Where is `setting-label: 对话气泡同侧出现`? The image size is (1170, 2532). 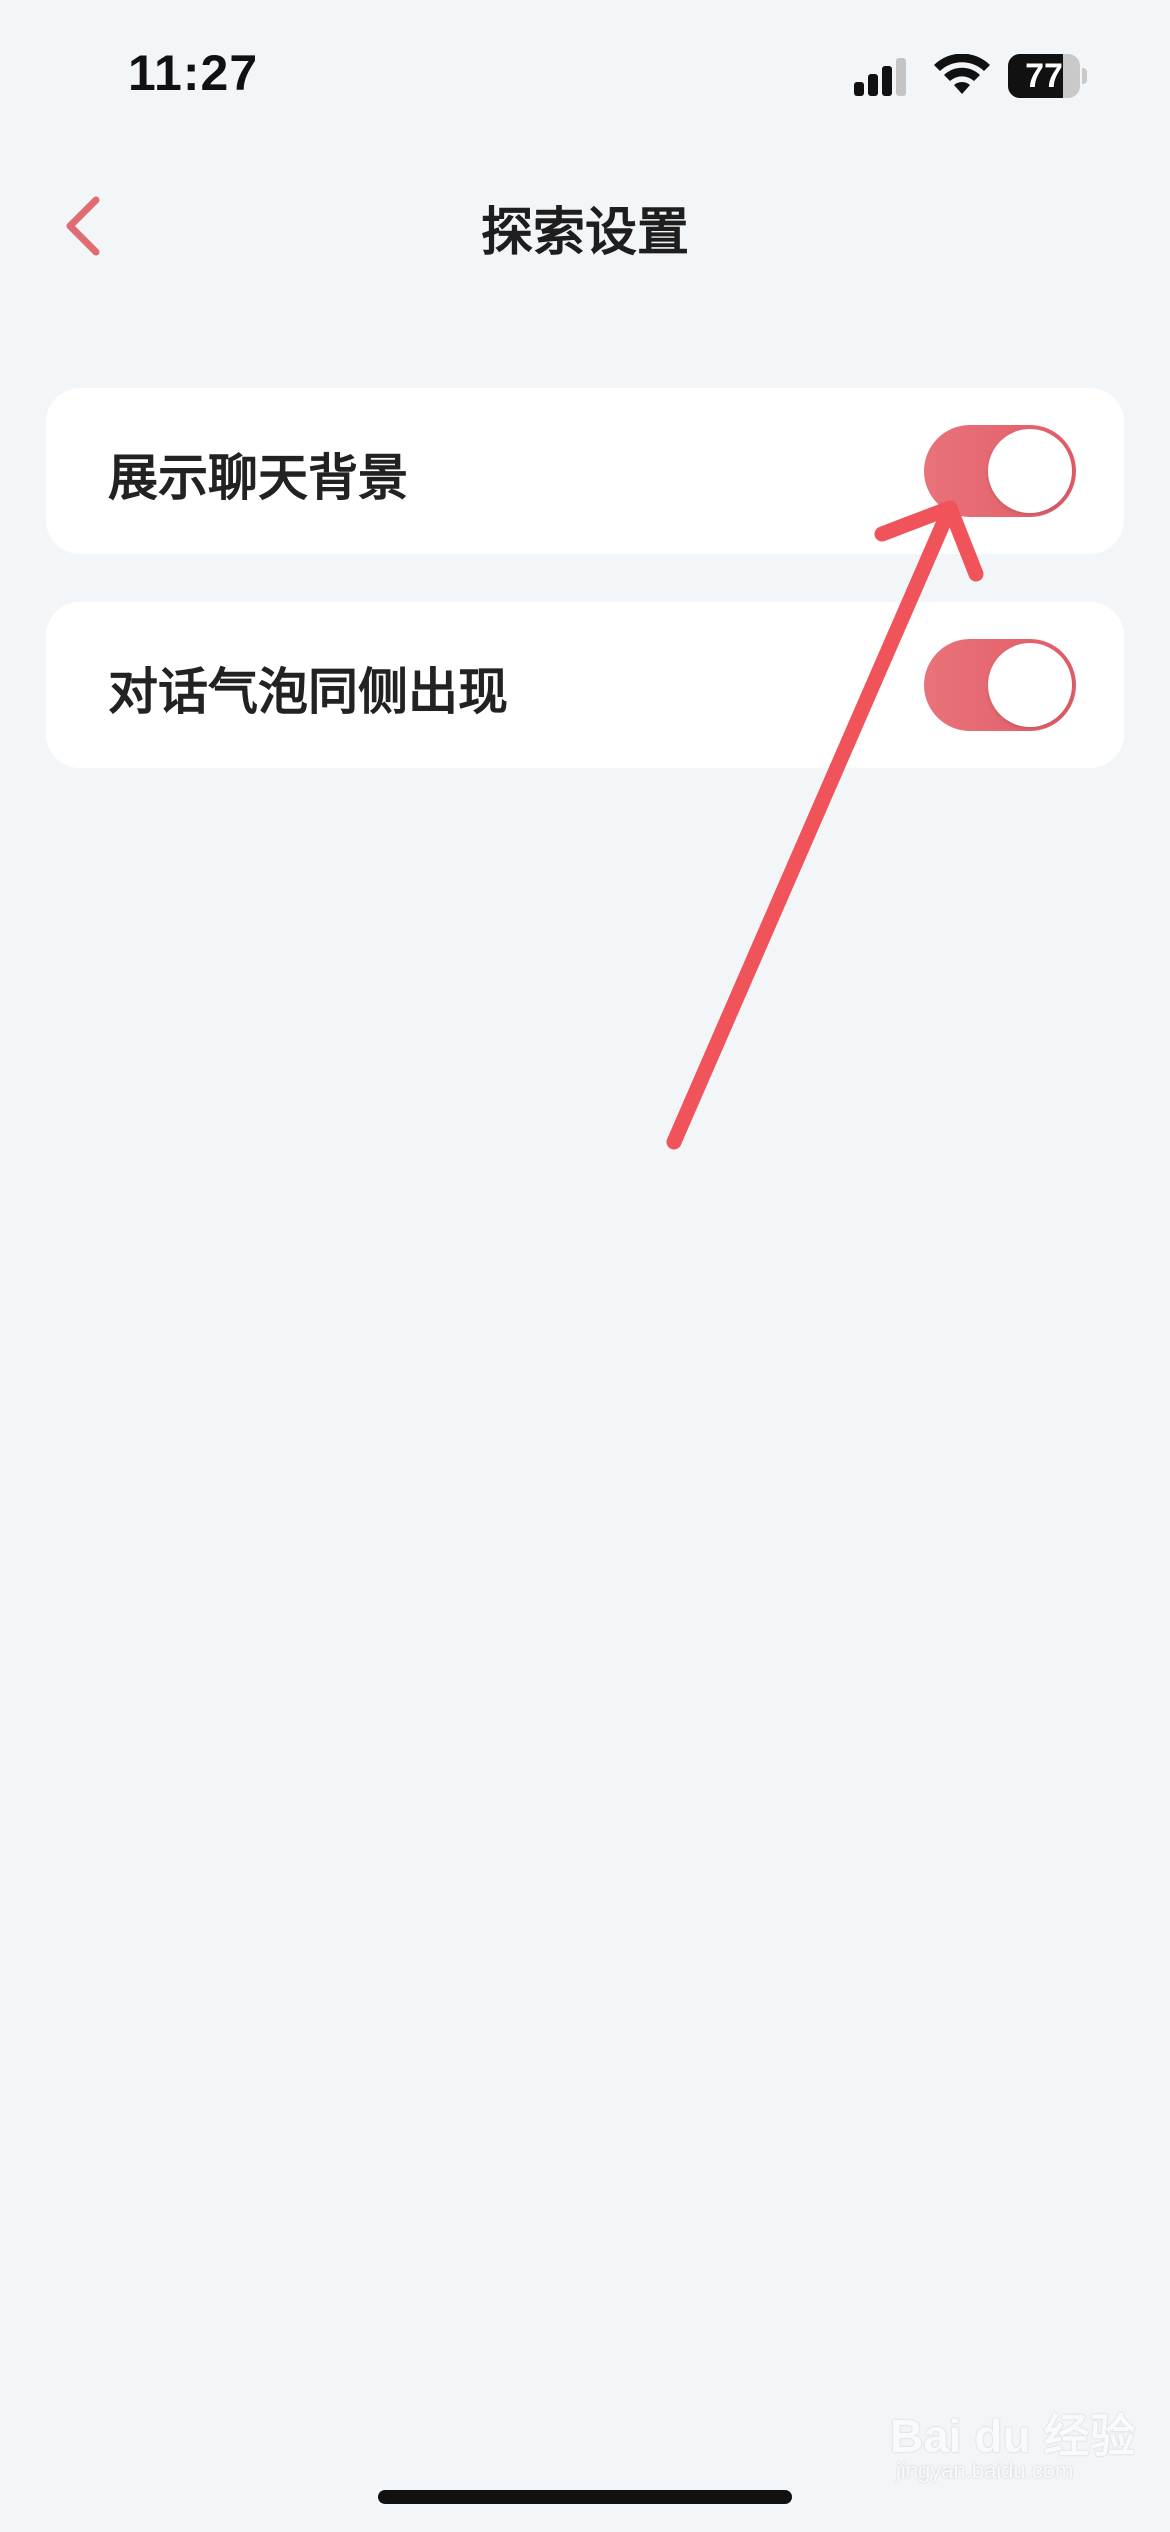 setting-label: 对话气泡同侧出现 is located at coordinates (308, 692).